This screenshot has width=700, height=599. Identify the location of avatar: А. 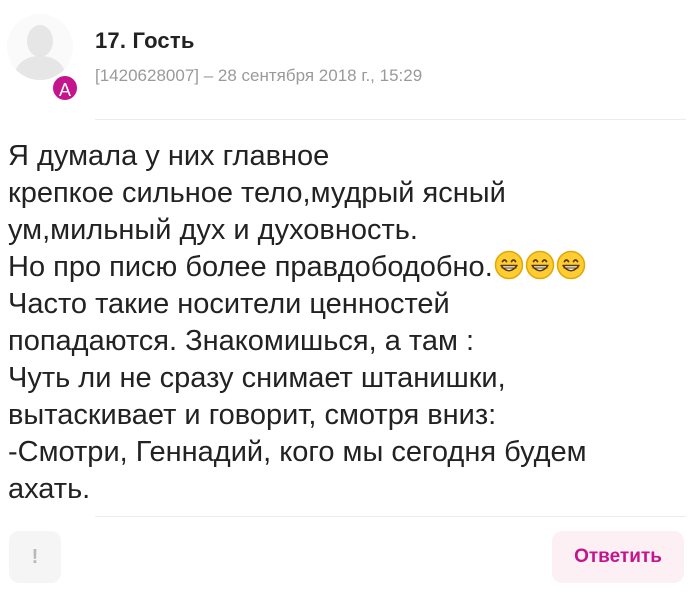
(43, 58).